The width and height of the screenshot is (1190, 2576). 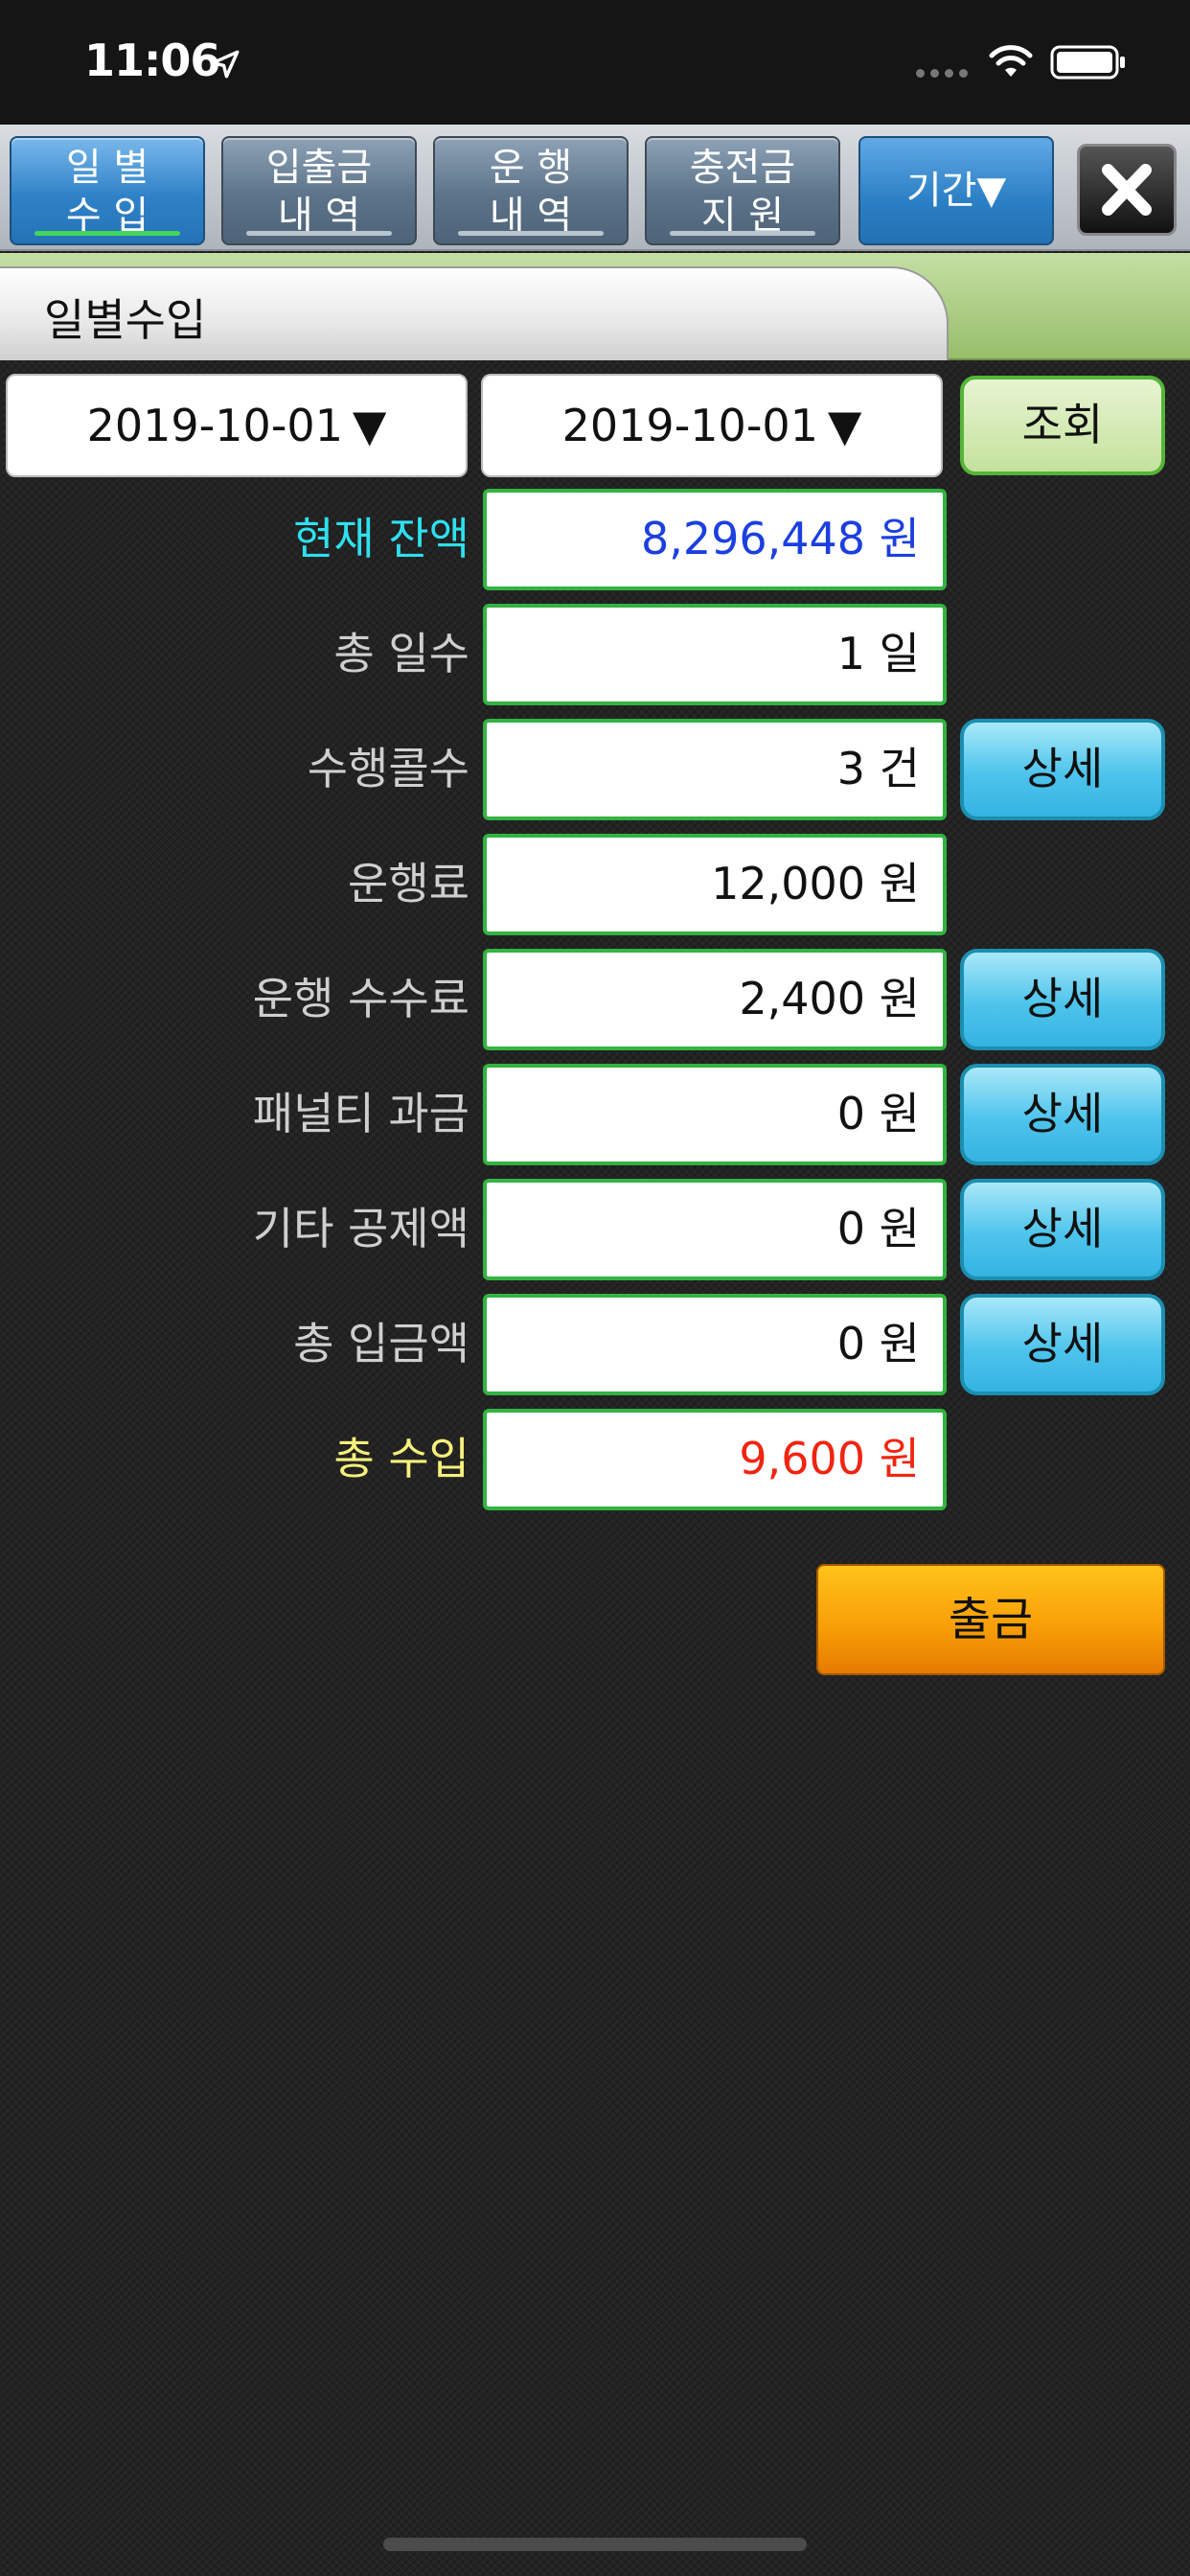 What do you see at coordinates (360, 1113) in the screenshot?
I see `penalty-label: 패널티 과금` at bounding box center [360, 1113].